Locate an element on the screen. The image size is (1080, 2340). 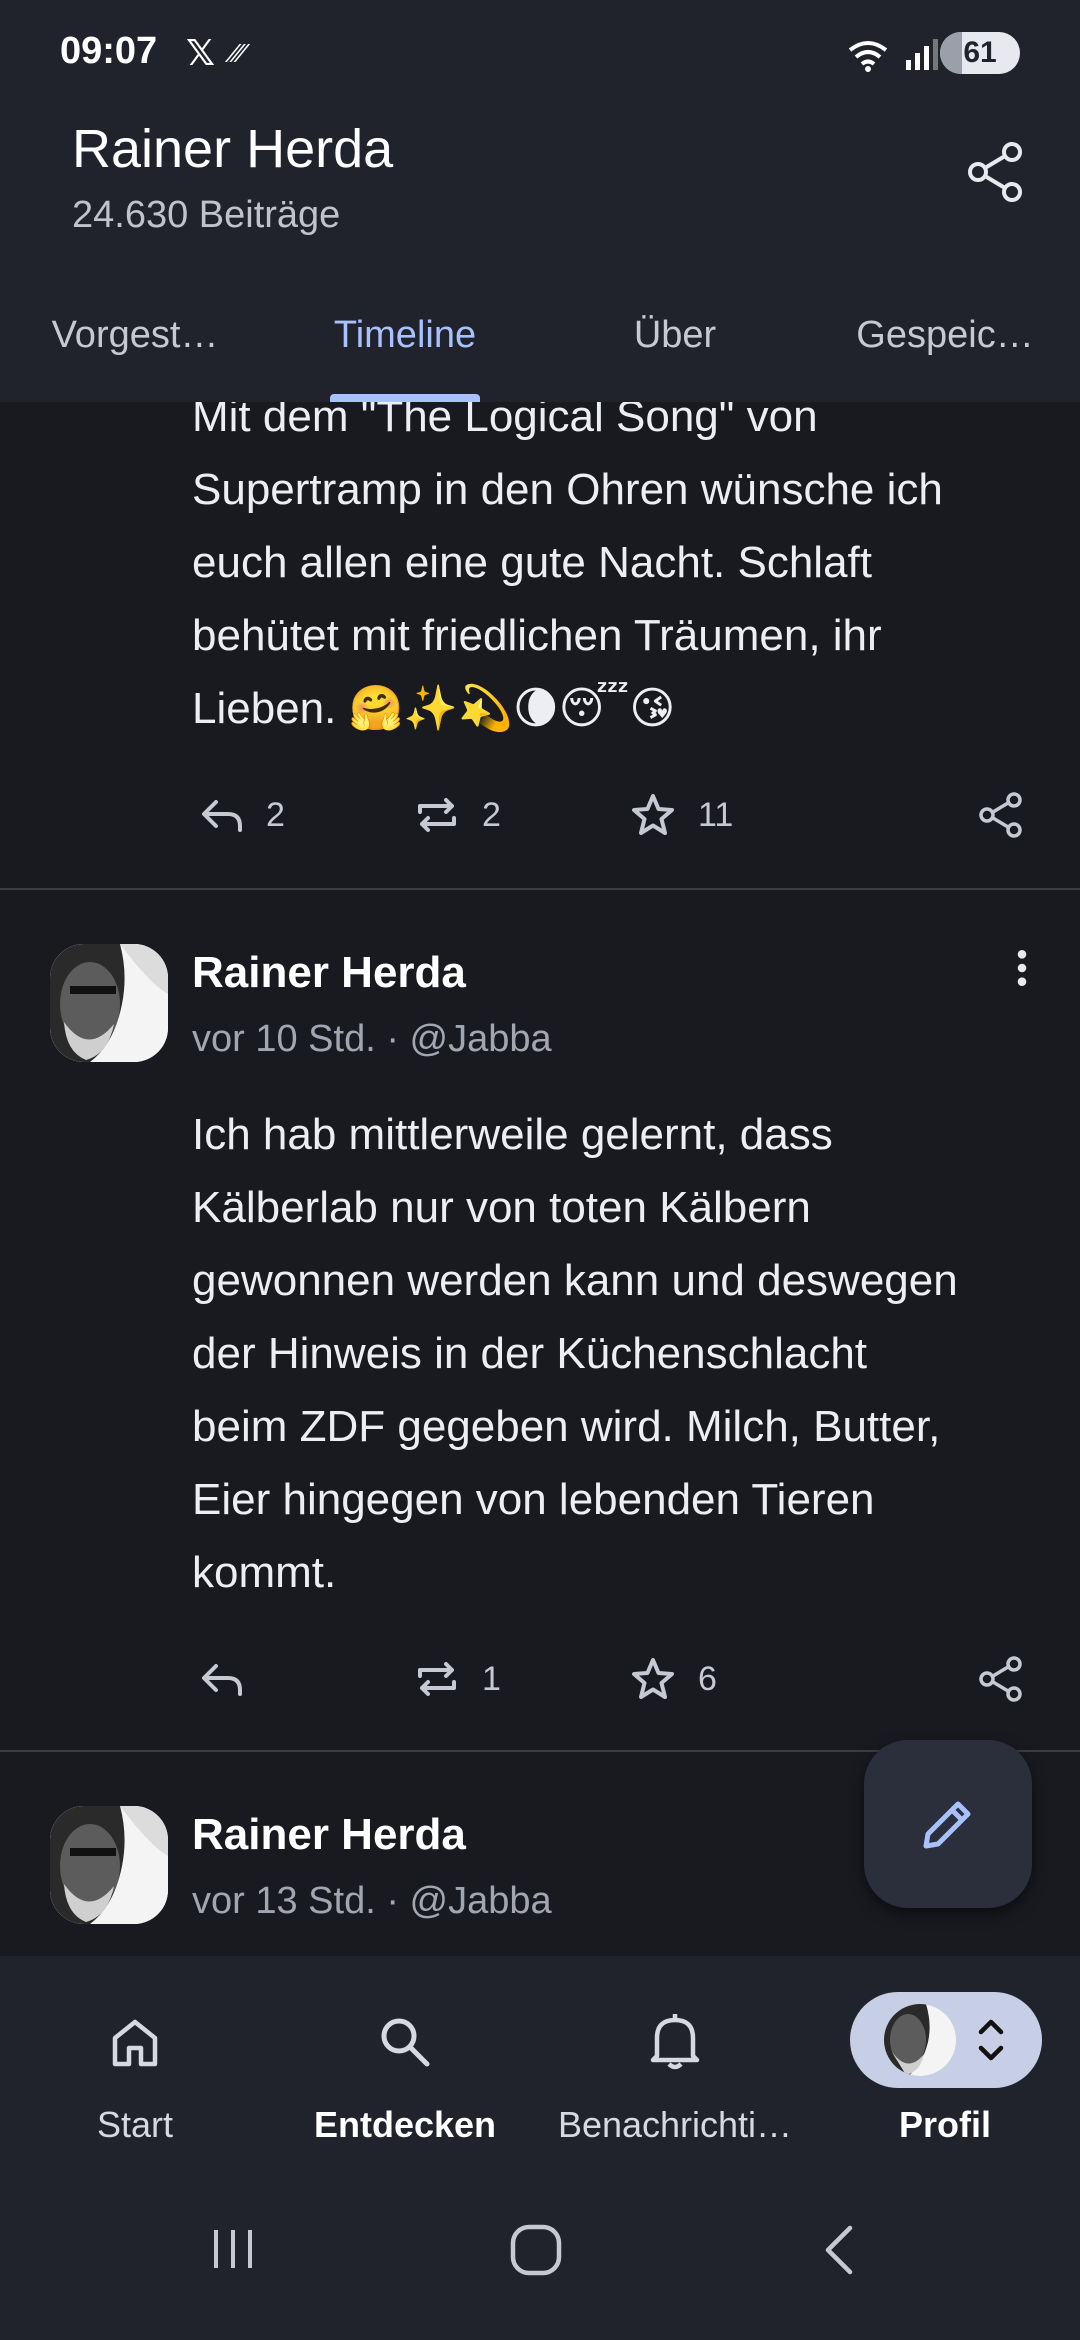
home-button-icon is located at coordinates (536, 2250).